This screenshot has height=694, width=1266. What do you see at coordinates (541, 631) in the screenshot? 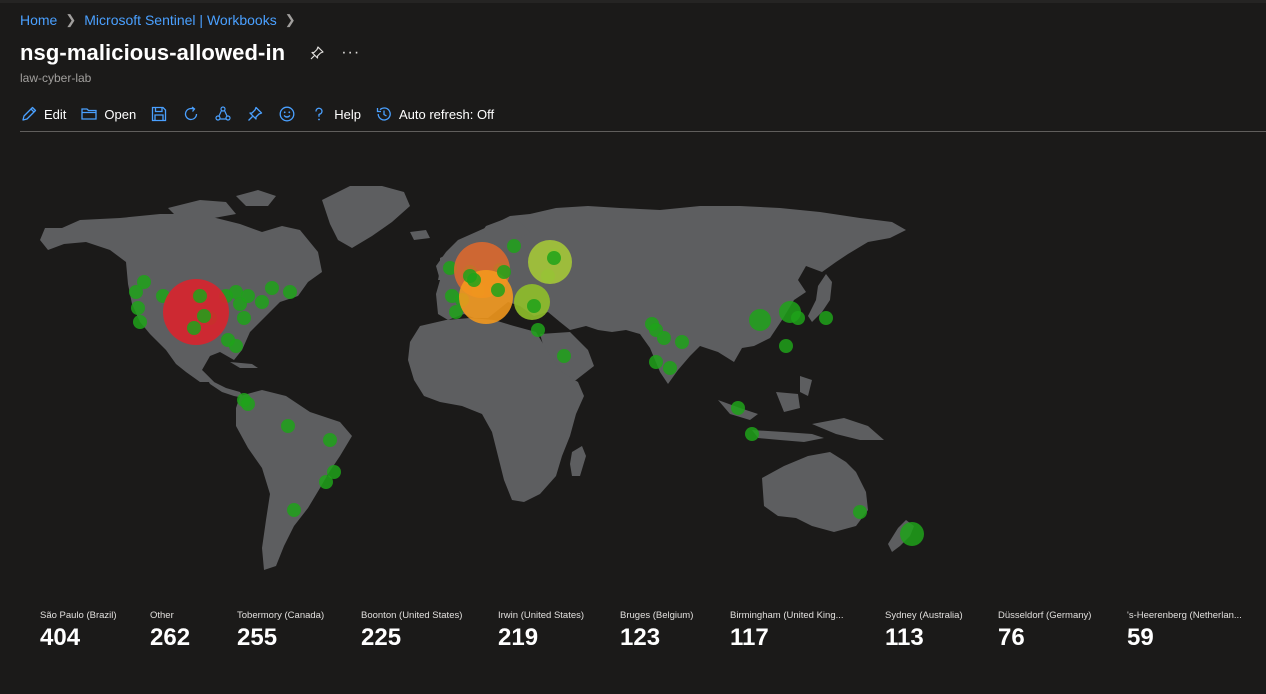
I see `tile: Irwin (United States) 219` at bounding box center [541, 631].